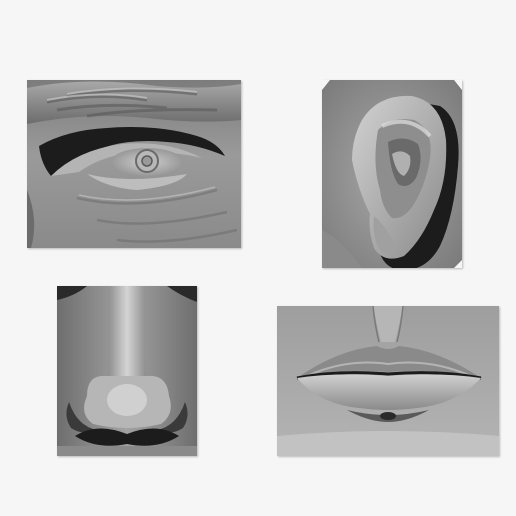 The height and width of the screenshot is (516, 516). I want to click on mouth-sculpt-tile, so click(388, 381).